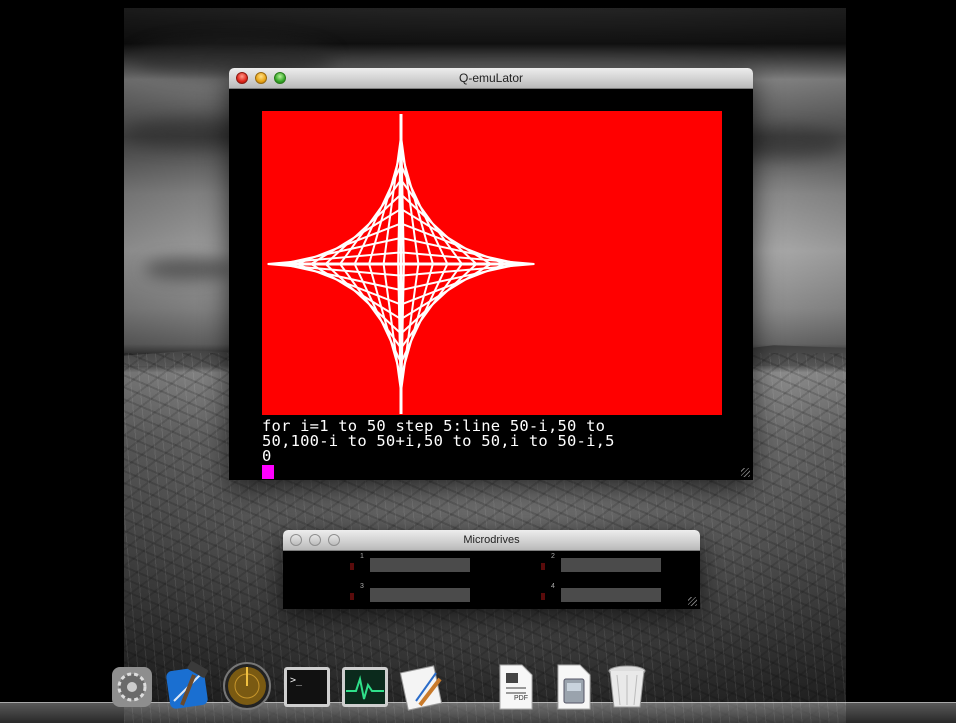  What do you see at coordinates (268, 472) in the screenshot?
I see `text-cursor` at bounding box center [268, 472].